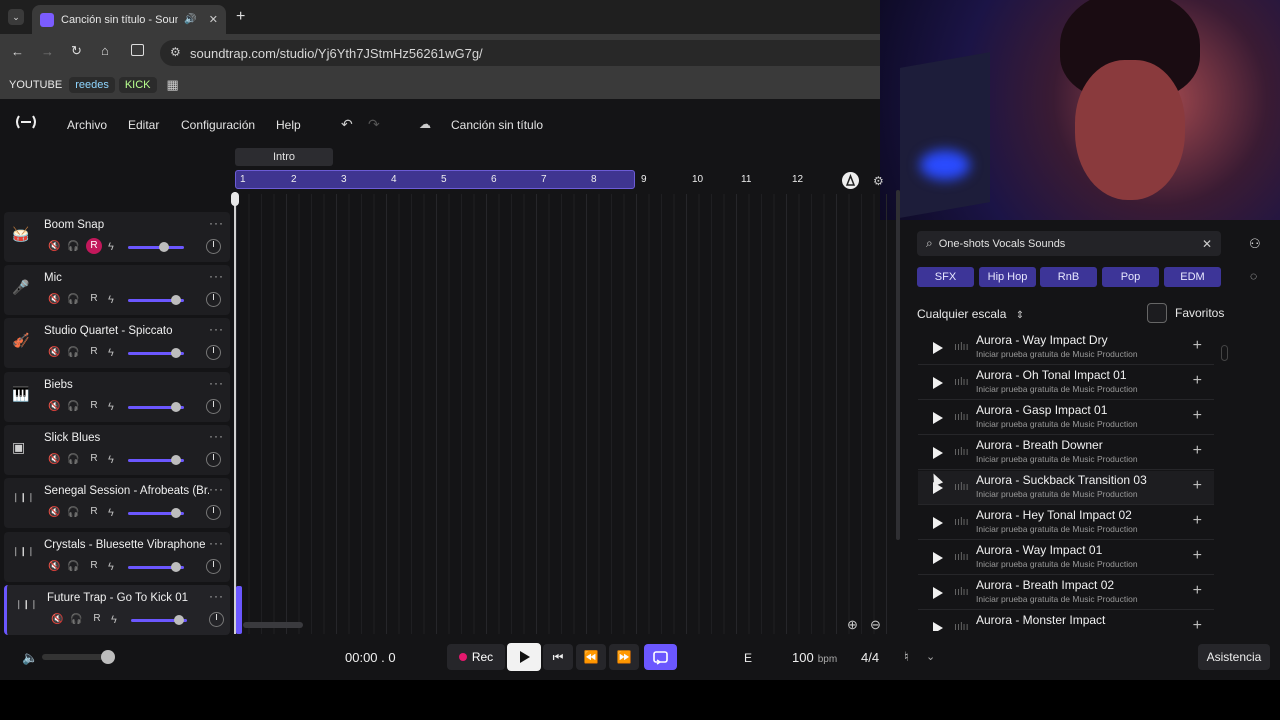  I want to click on genre-filter-button: EDM, so click(1192, 277).